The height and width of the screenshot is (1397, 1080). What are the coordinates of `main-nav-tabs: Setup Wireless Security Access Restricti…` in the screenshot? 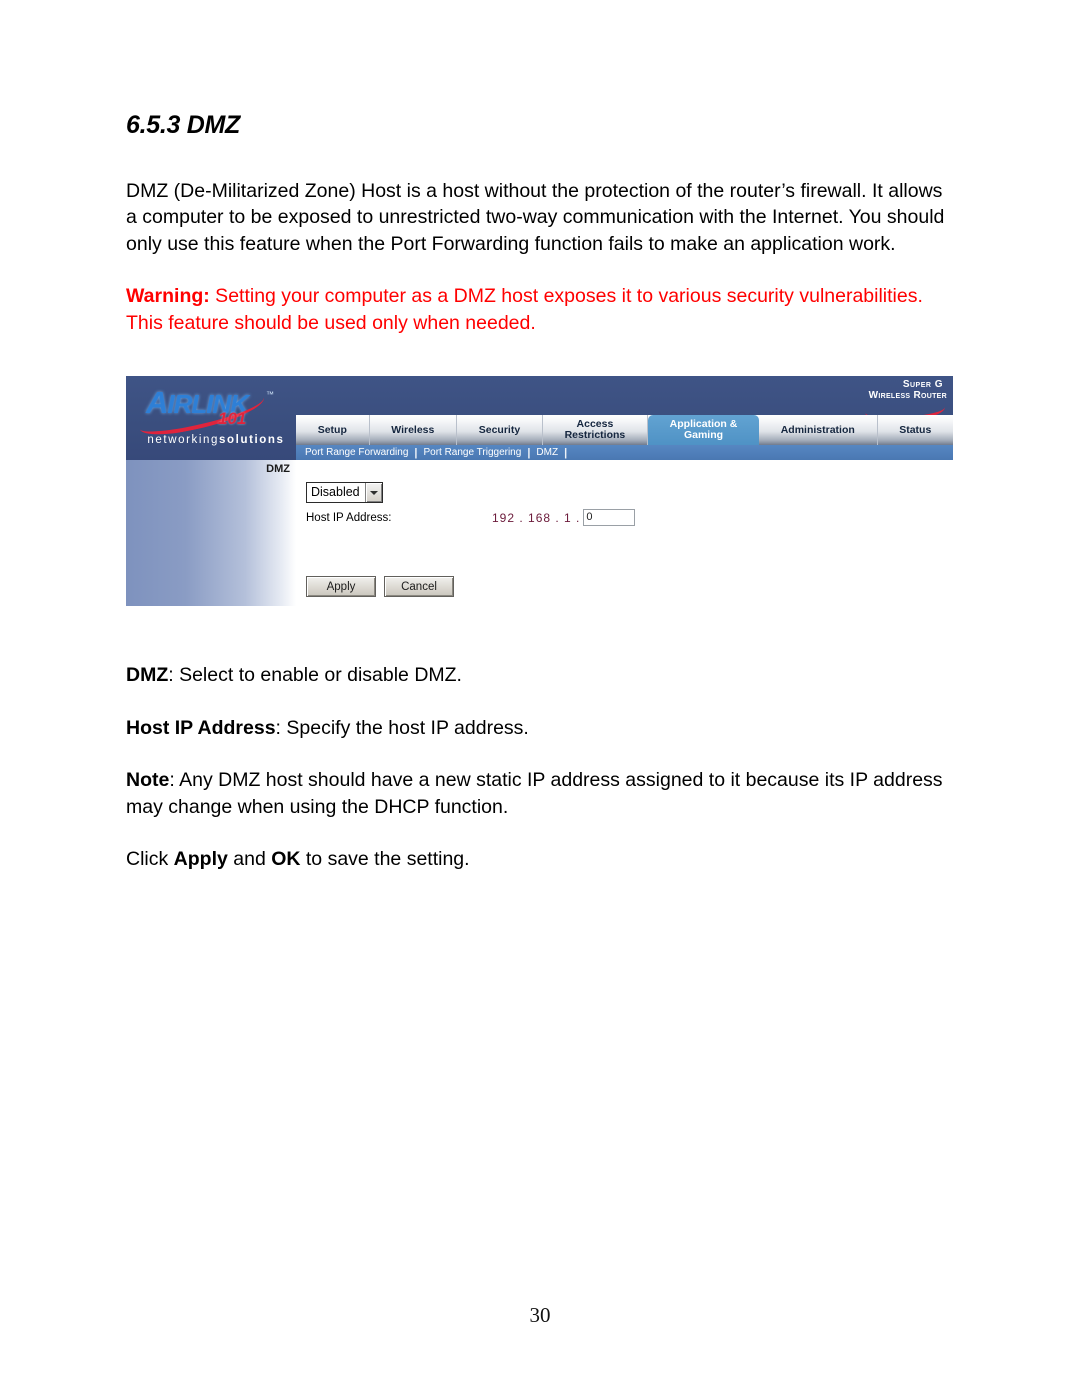 It's located at (624, 430).